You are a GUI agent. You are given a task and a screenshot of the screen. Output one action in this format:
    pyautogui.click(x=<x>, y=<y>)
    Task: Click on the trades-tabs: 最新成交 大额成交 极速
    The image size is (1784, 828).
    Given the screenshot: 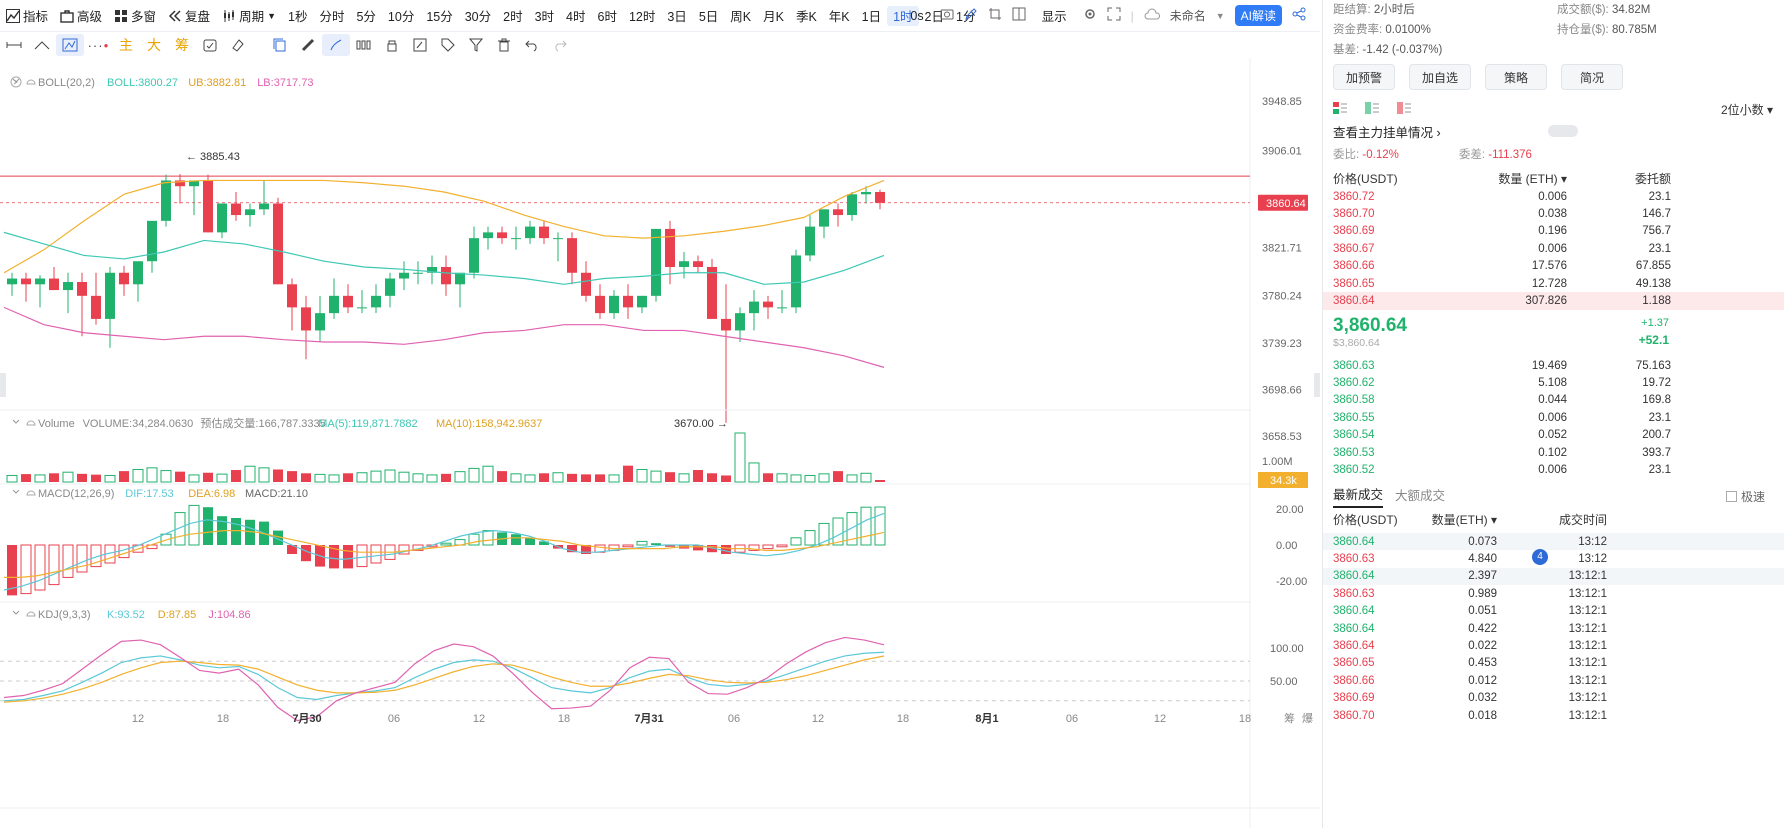 What is the action you would take?
    pyautogui.click(x=1553, y=496)
    